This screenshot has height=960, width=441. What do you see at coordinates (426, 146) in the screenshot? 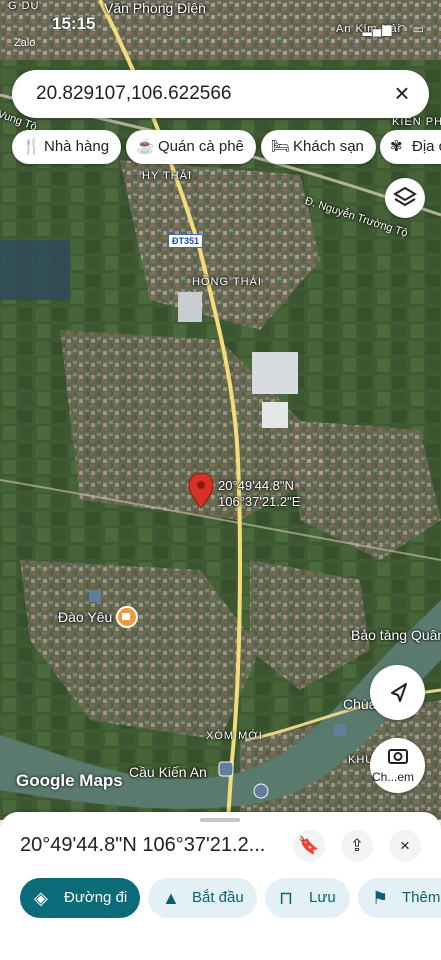
I see `chip-label: Địa c` at bounding box center [426, 146].